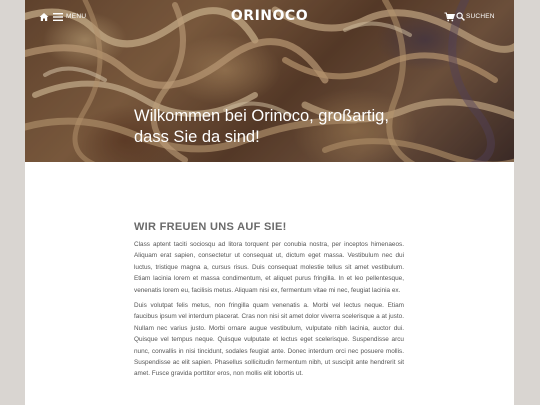 The image size is (540, 405). I want to click on top-navigation: MENU ORINOCO SUCHEN, so click(269, 17).